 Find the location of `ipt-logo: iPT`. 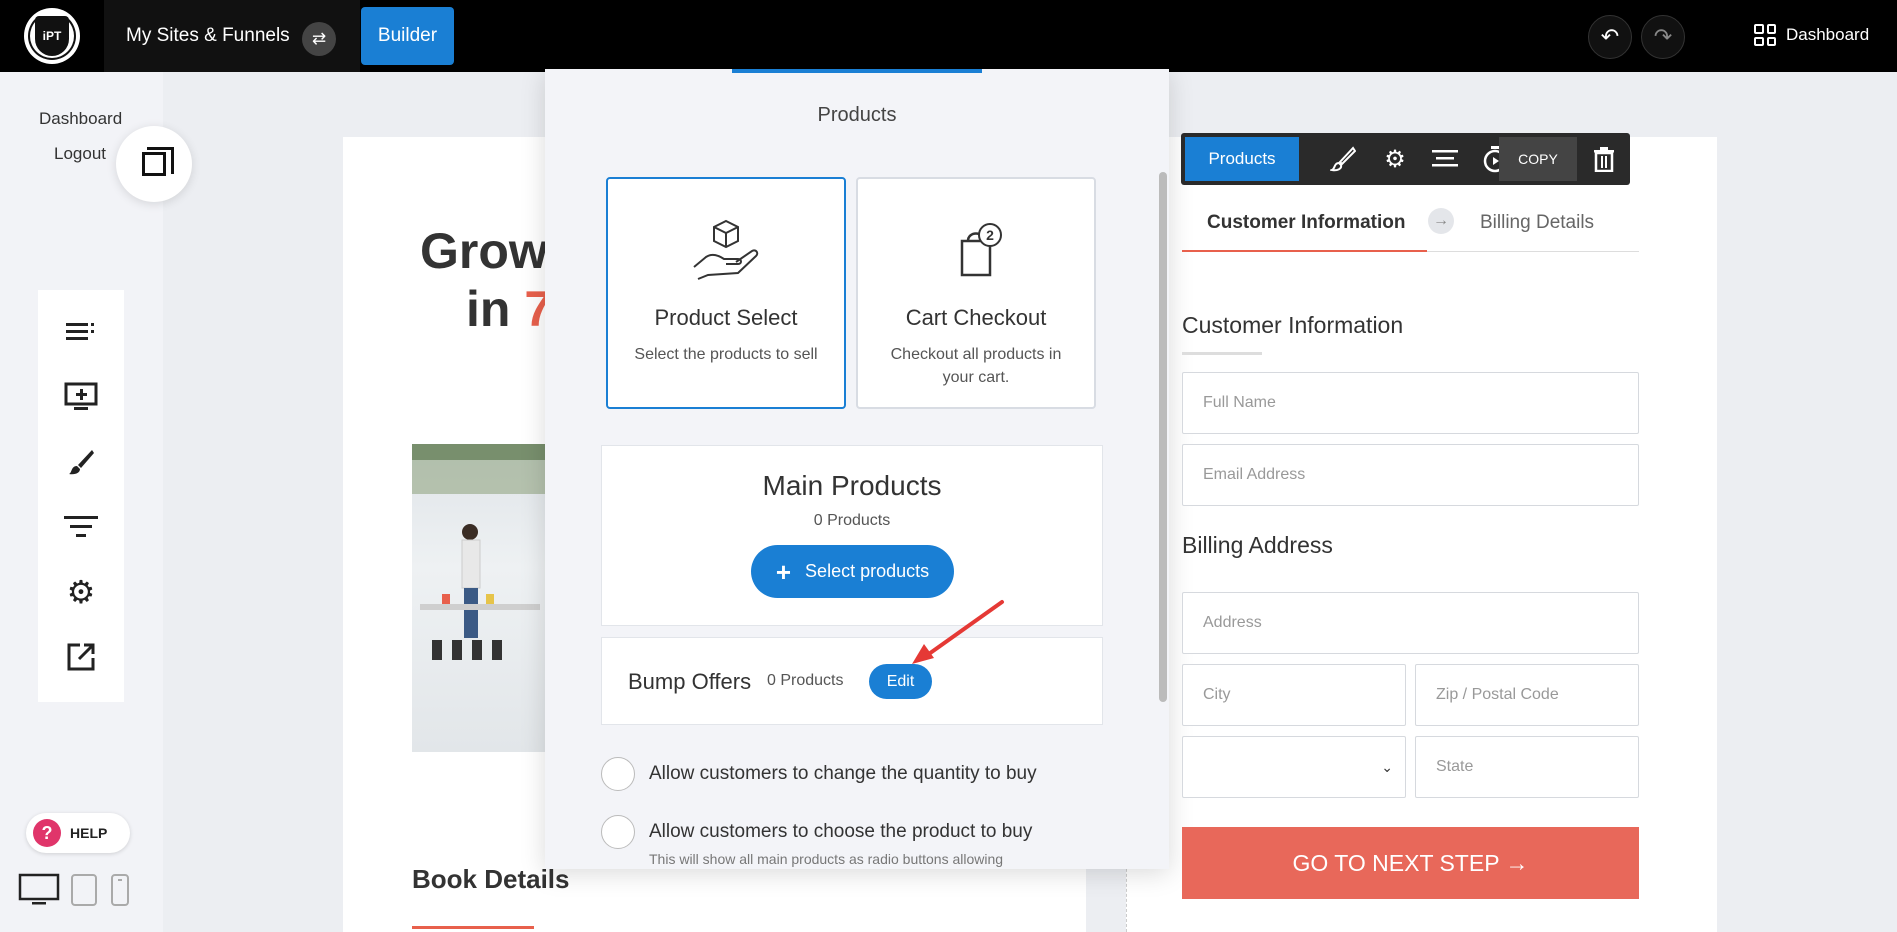

ipt-logo: iPT is located at coordinates (52, 36).